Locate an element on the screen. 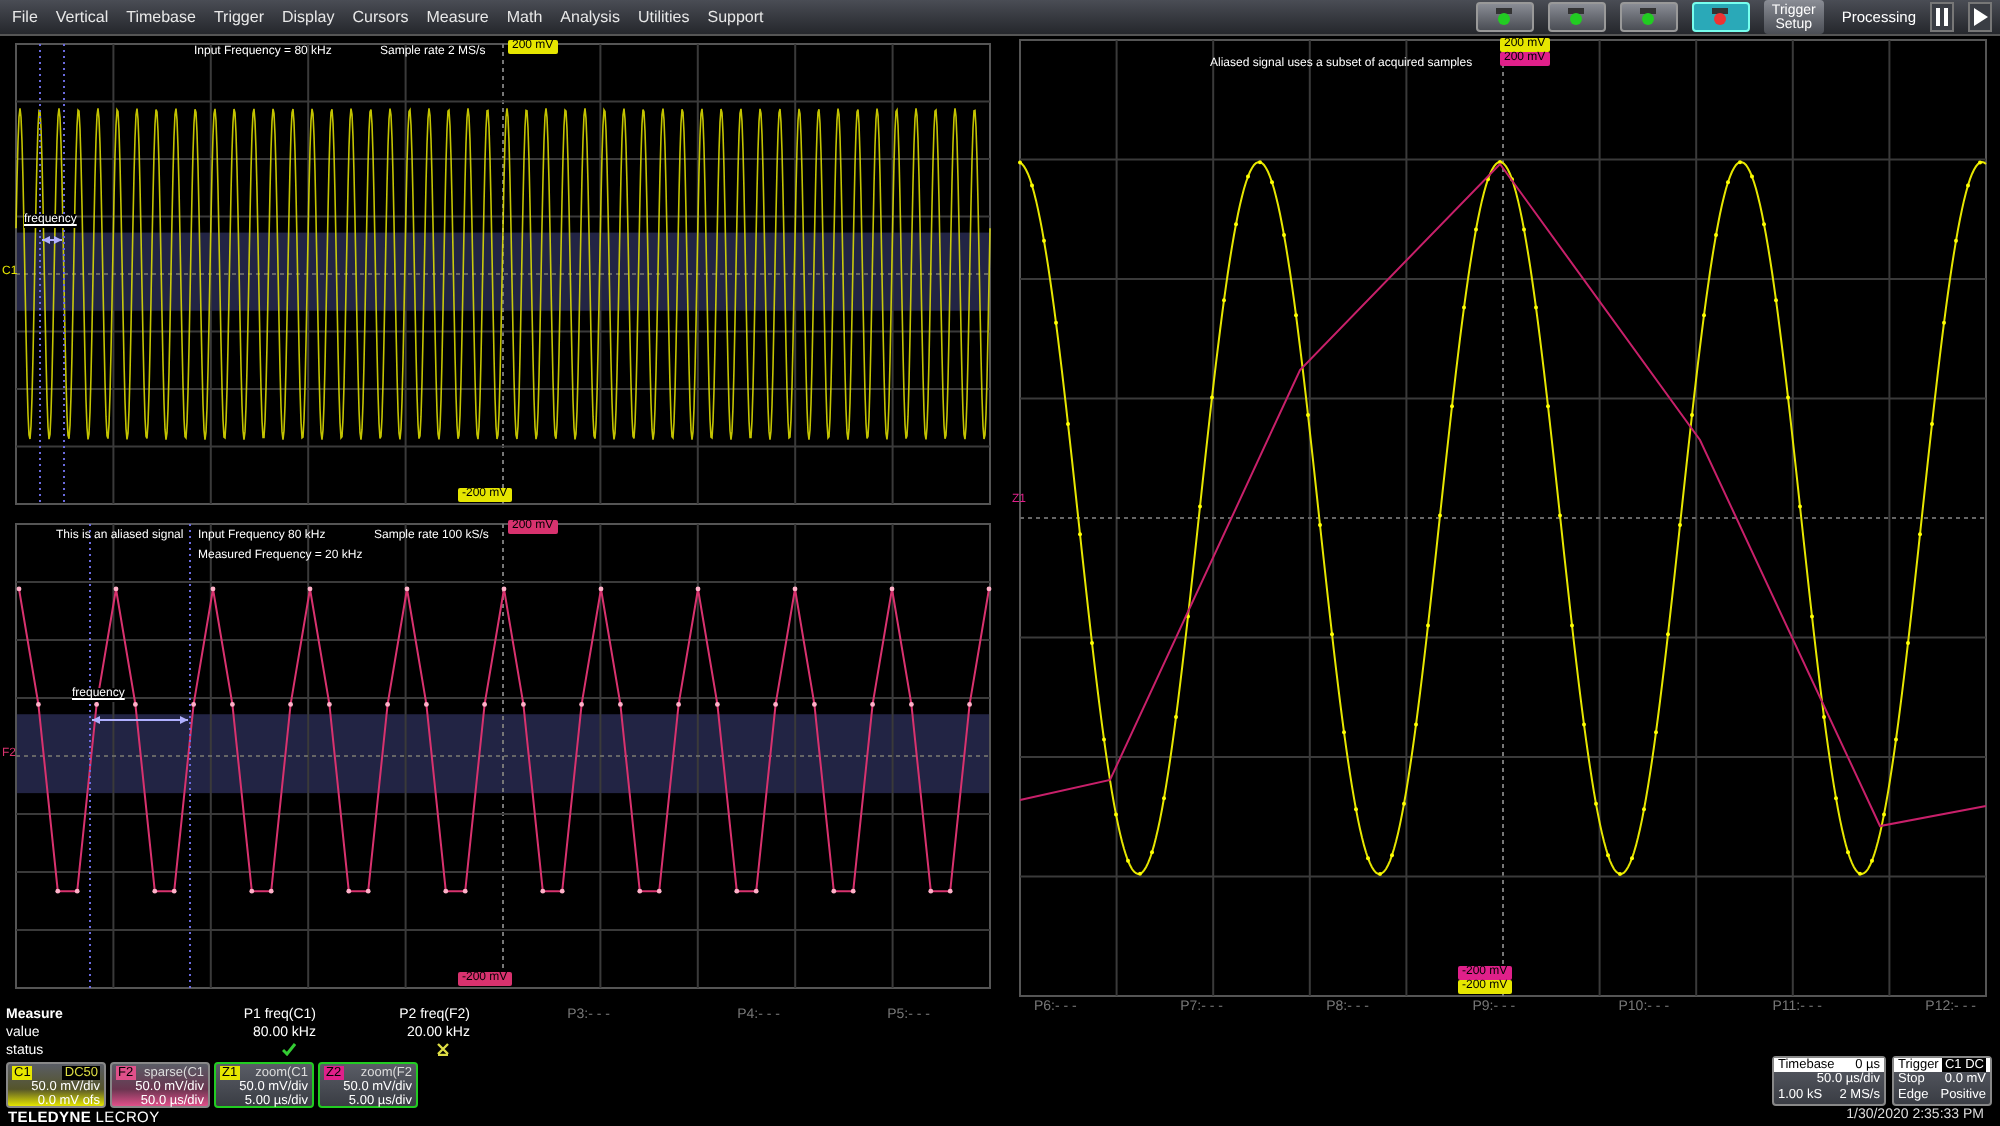  menu-item: File is located at coordinates (25, 17).